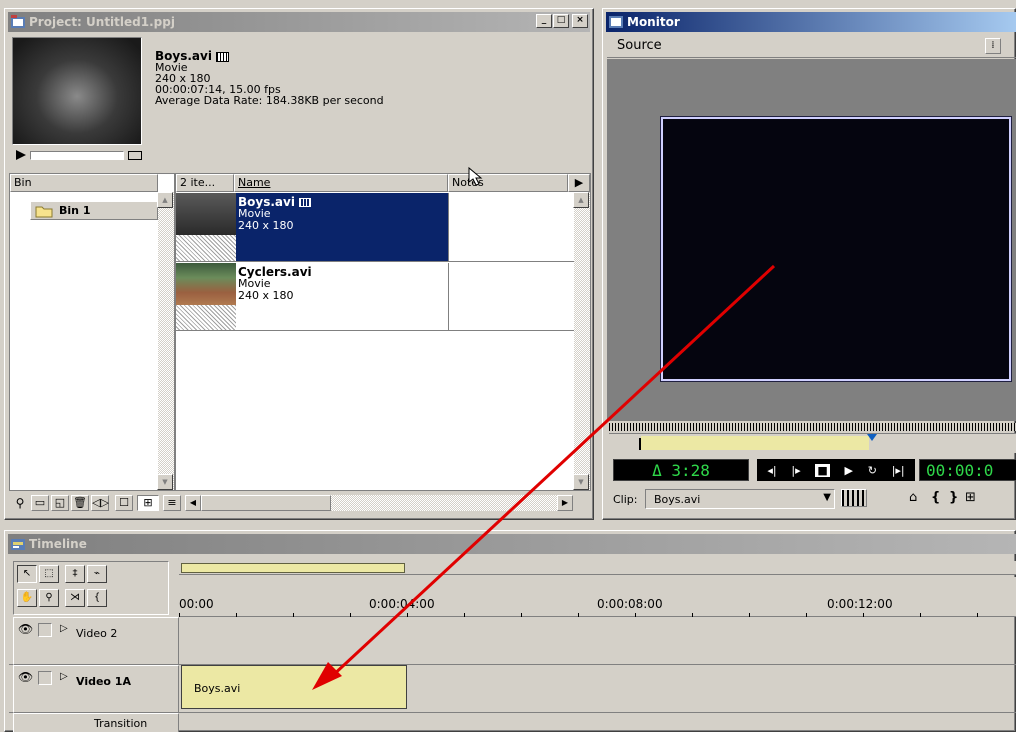 This screenshot has width=1016, height=732. What do you see at coordinates (193, 503) in the screenshot?
I see `hscroll-left: ◀` at bounding box center [193, 503].